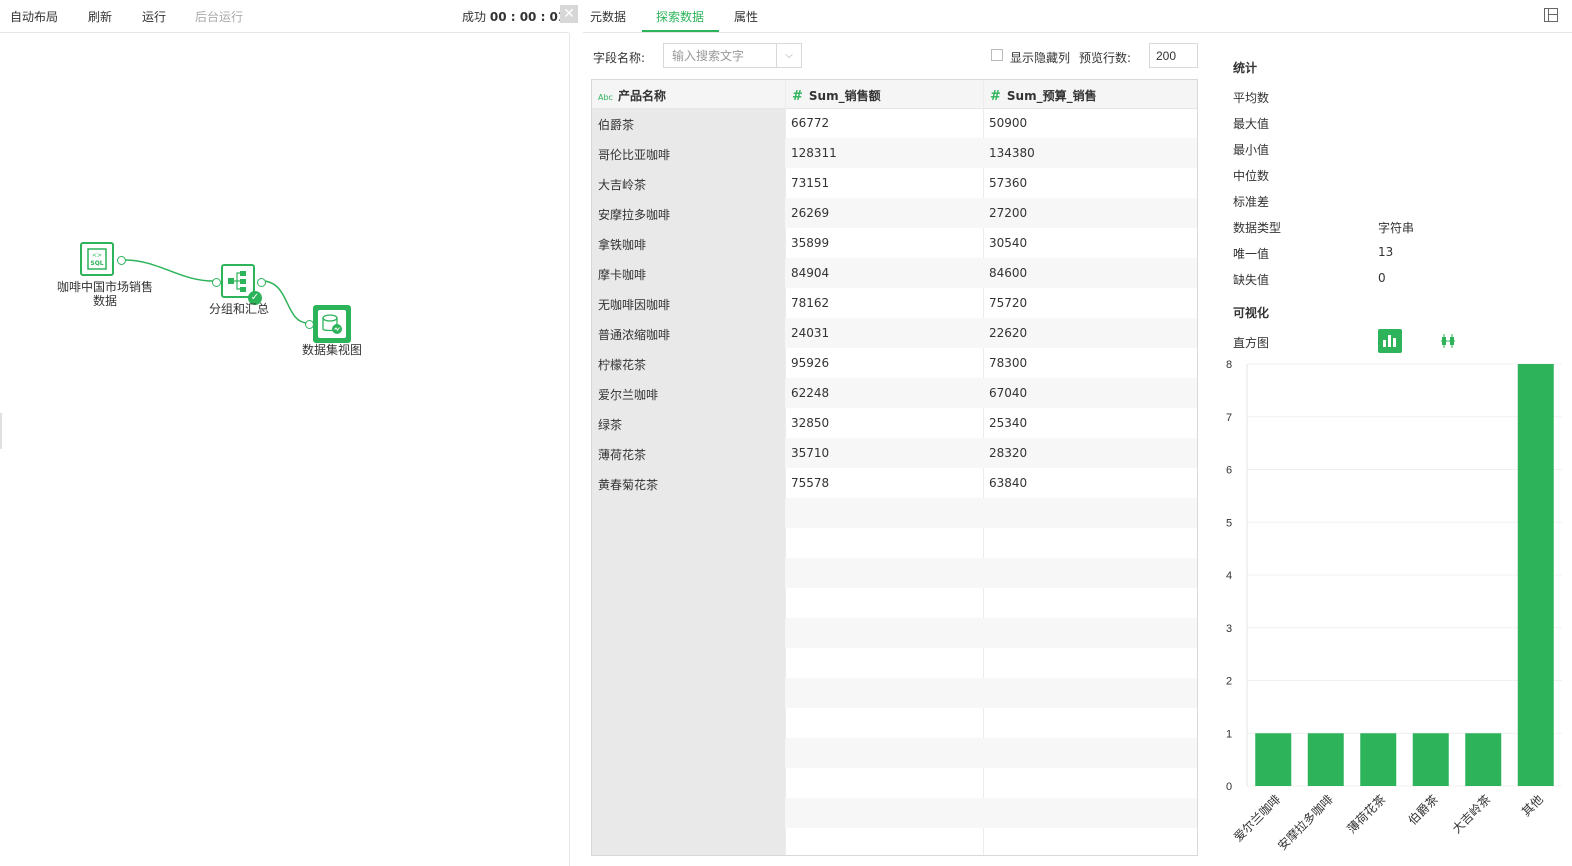 This screenshot has height=866, width=1572. Describe the element at coordinates (680, 16) in the screenshot. I see `tab-explore-data: 探索数据` at that location.